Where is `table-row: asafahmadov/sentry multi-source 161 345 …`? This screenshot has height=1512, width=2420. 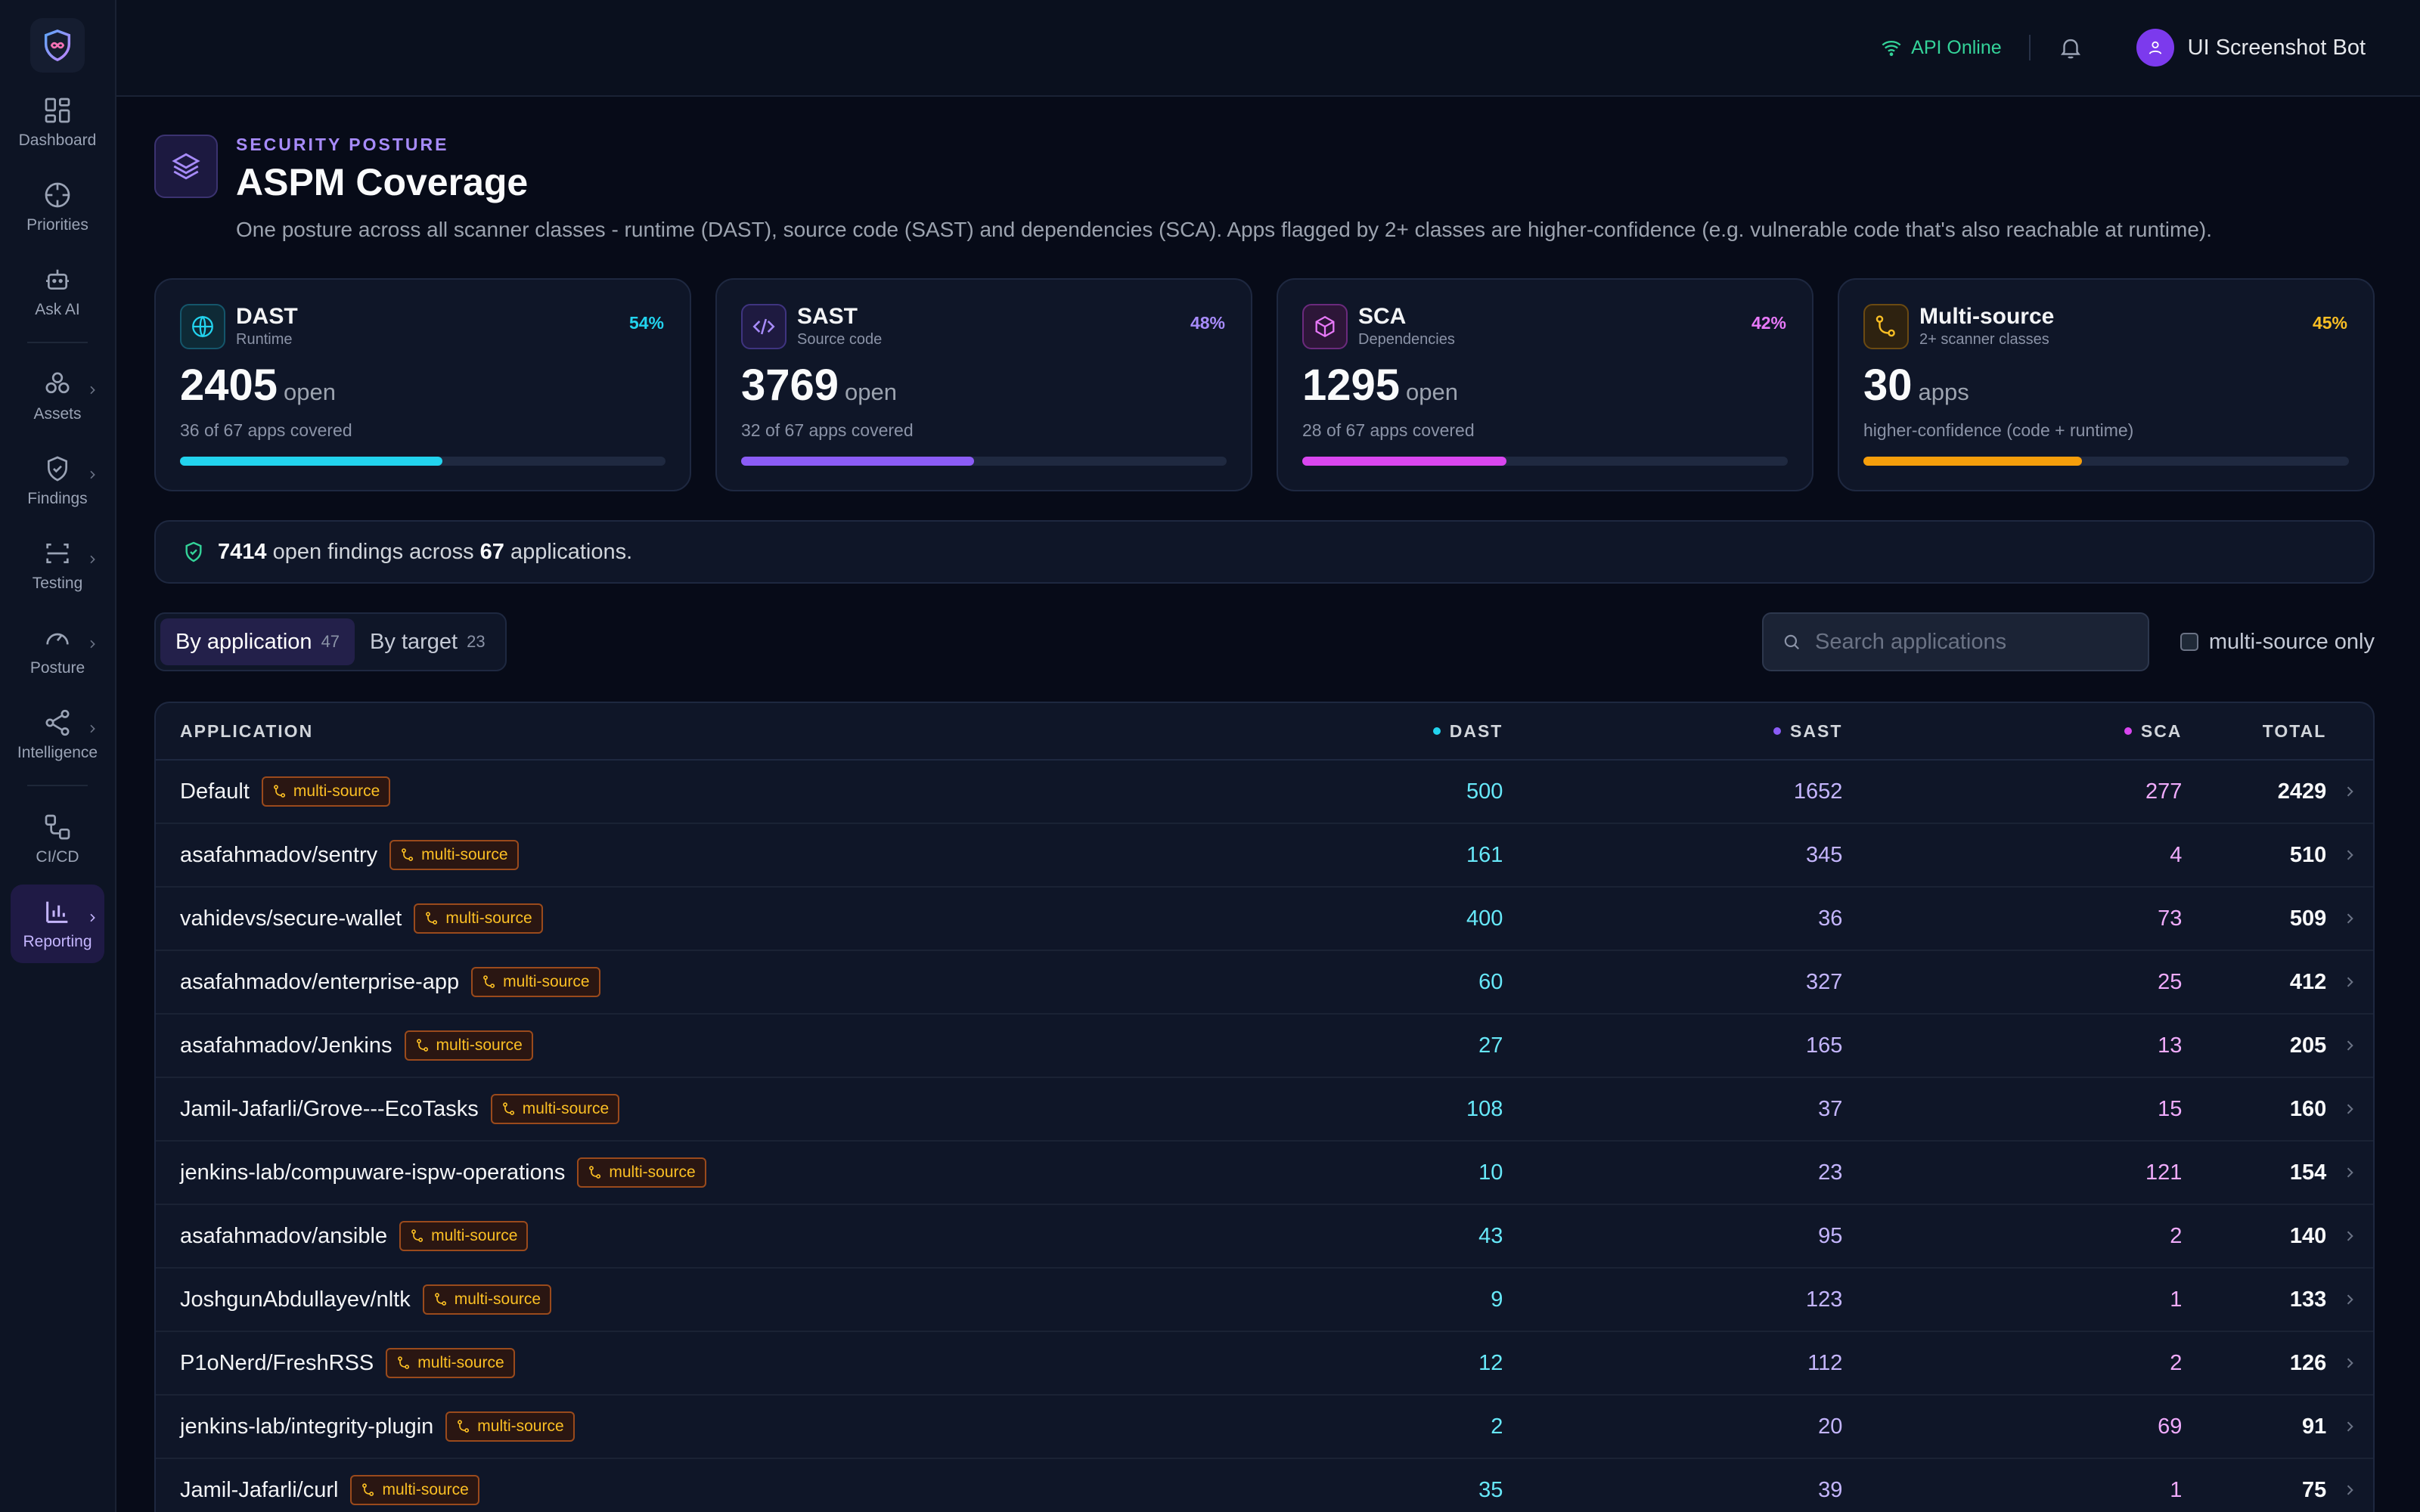 table-row: asafahmadov/sentry multi-source 161 345 … is located at coordinates (1264, 856).